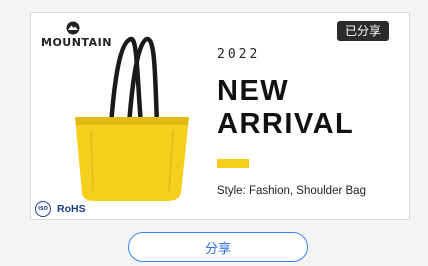 Image resolution: width=428 pixels, height=266 pixels. Describe the element at coordinates (43, 209) in the screenshot. I see `iso-icon: ISO` at that location.